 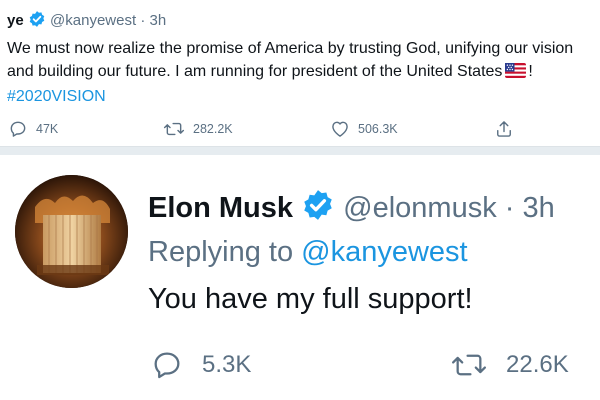 What do you see at coordinates (221, 252) in the screenshot?
I see `replying-to-label: Replying to` at bounding box center [221, 252].